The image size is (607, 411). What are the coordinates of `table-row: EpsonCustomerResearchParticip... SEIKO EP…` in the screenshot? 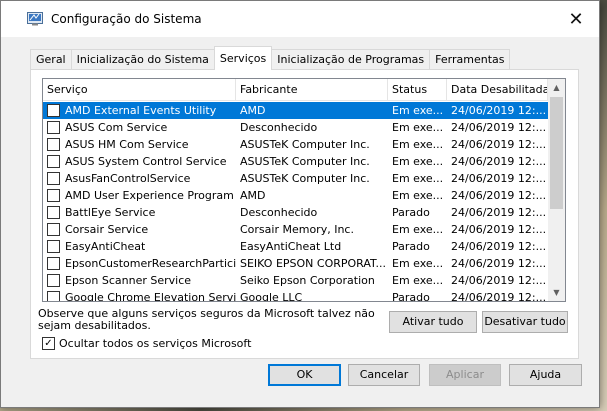 It's located at (296, 263).